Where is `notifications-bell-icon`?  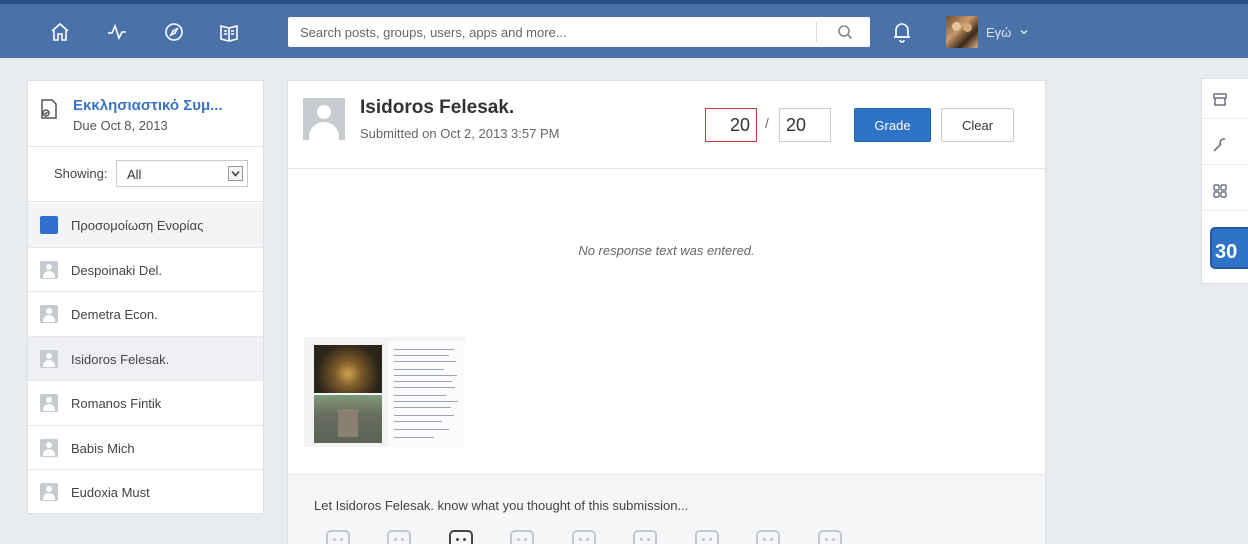
notifications-bell-icon is located at coordinates (902, 32).